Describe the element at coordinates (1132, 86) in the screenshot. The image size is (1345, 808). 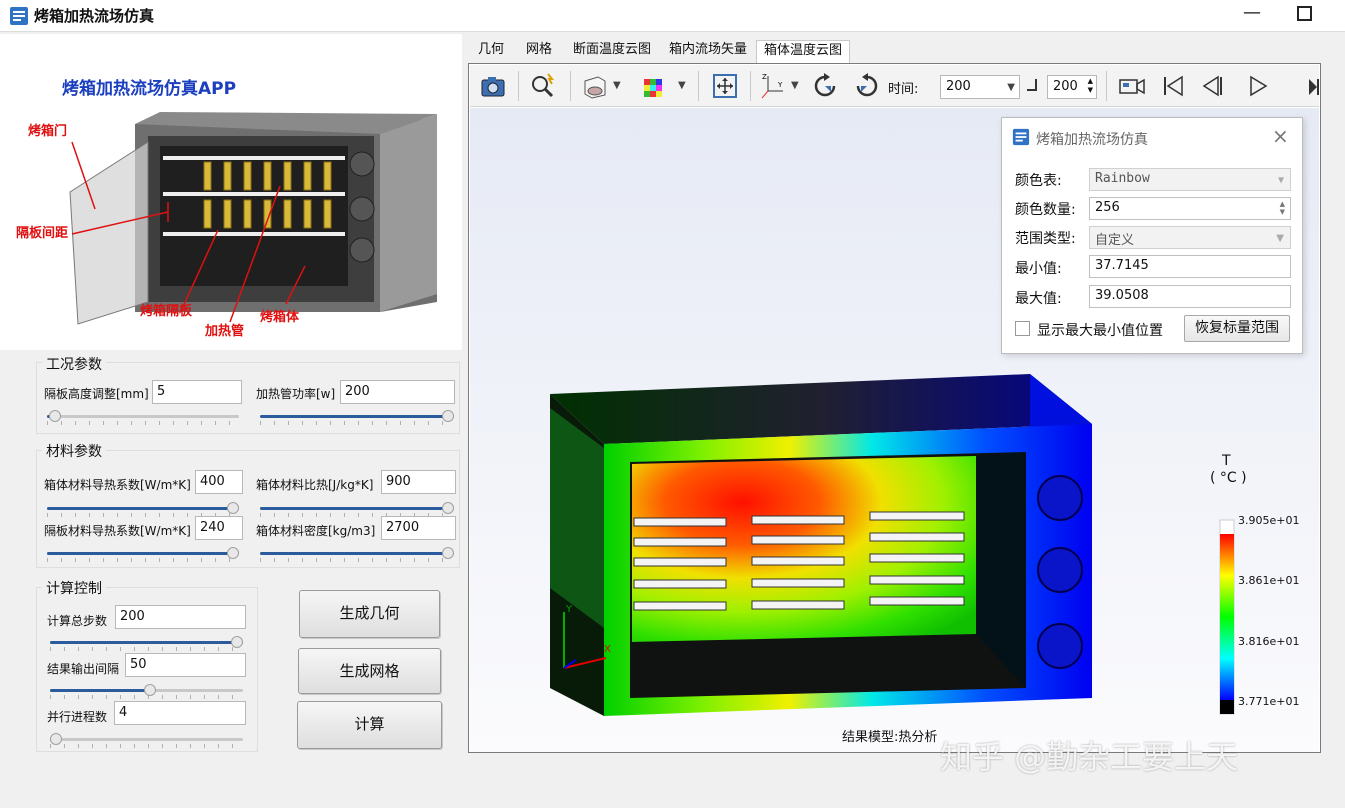
I see `video-icon` at that location.